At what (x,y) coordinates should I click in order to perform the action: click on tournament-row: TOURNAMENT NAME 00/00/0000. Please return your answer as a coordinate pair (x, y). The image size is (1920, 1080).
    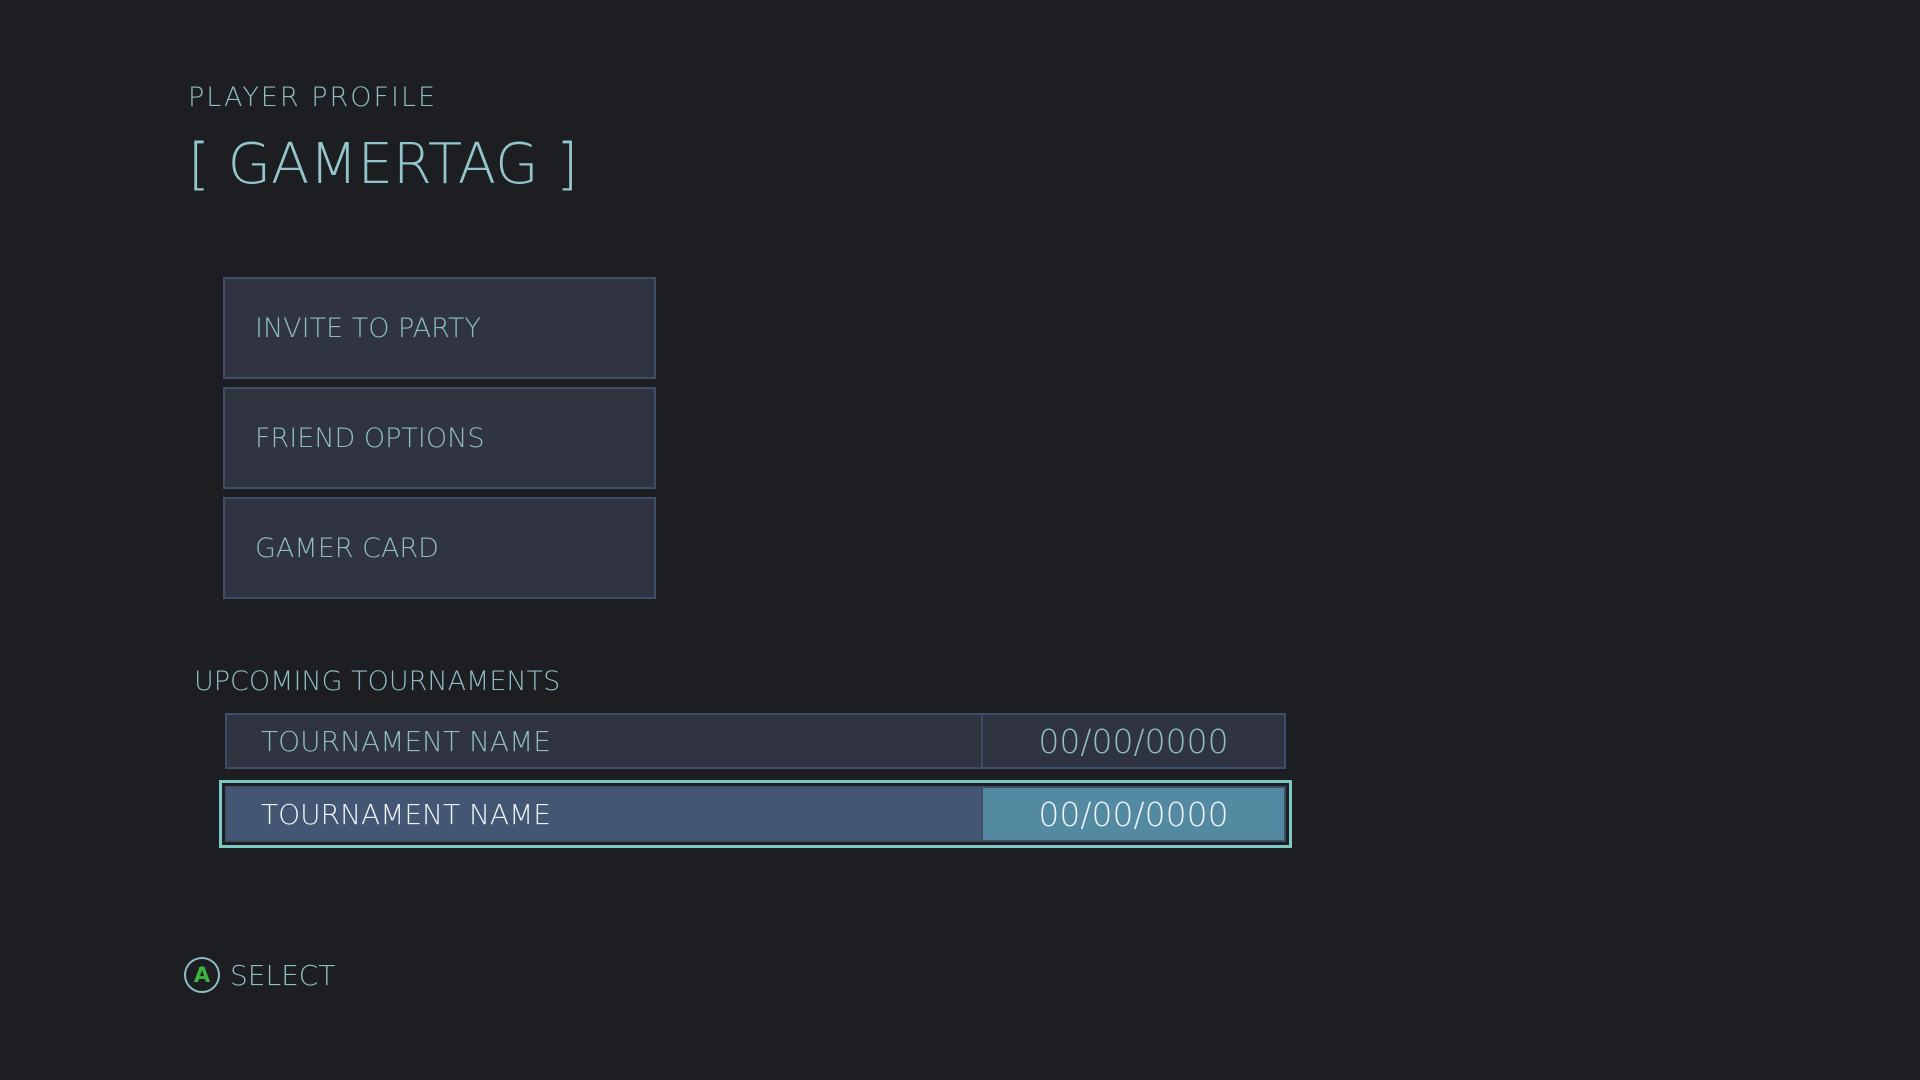
    Looking at the image, I should click on (755, 741).